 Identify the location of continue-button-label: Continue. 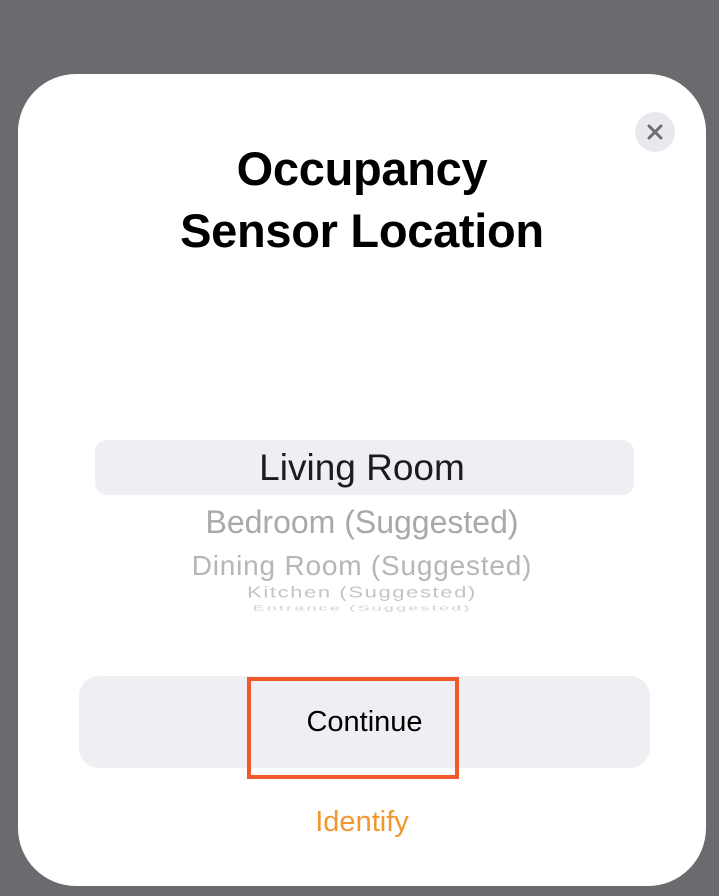
(364, 722).